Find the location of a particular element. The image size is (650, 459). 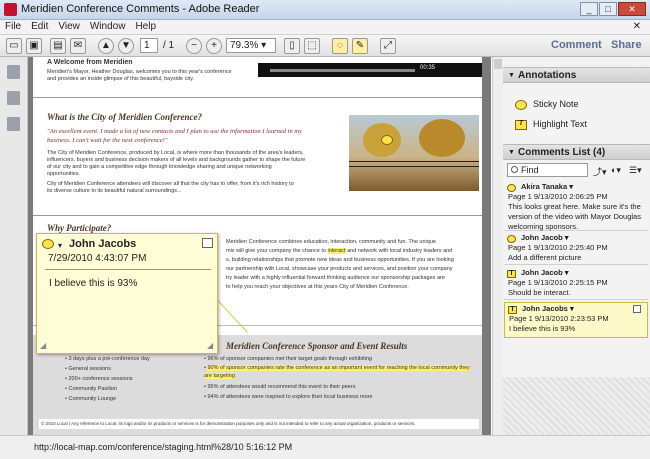

annotations-header: ▼ Annotations is located at coordinates (576, 75).